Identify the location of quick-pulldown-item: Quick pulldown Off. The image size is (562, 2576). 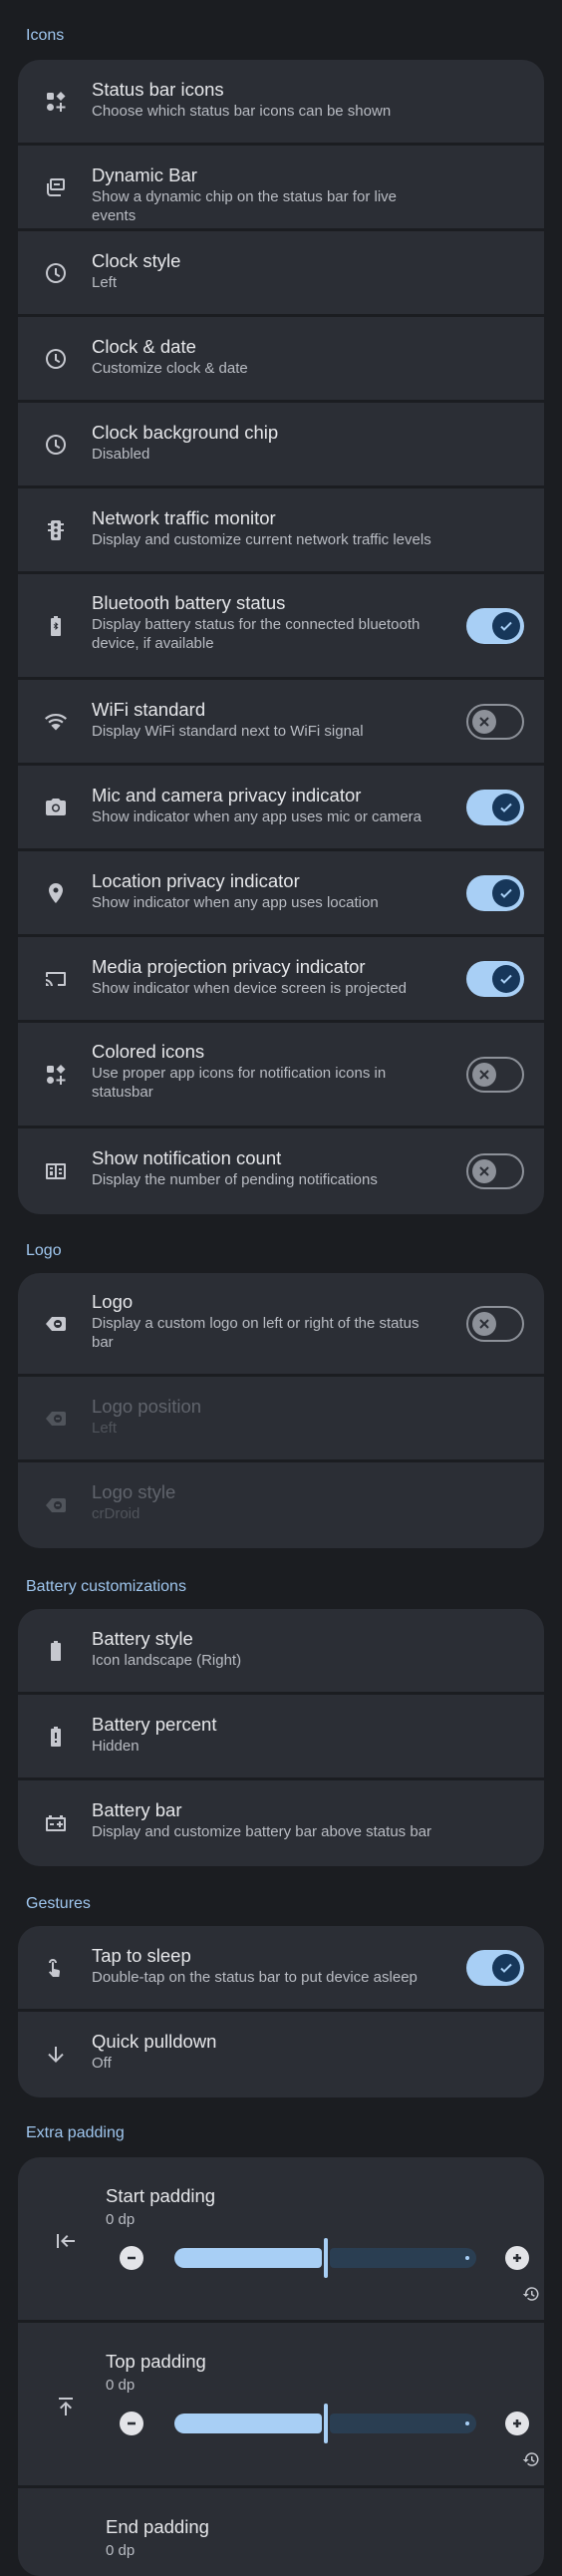
(281, 2054).